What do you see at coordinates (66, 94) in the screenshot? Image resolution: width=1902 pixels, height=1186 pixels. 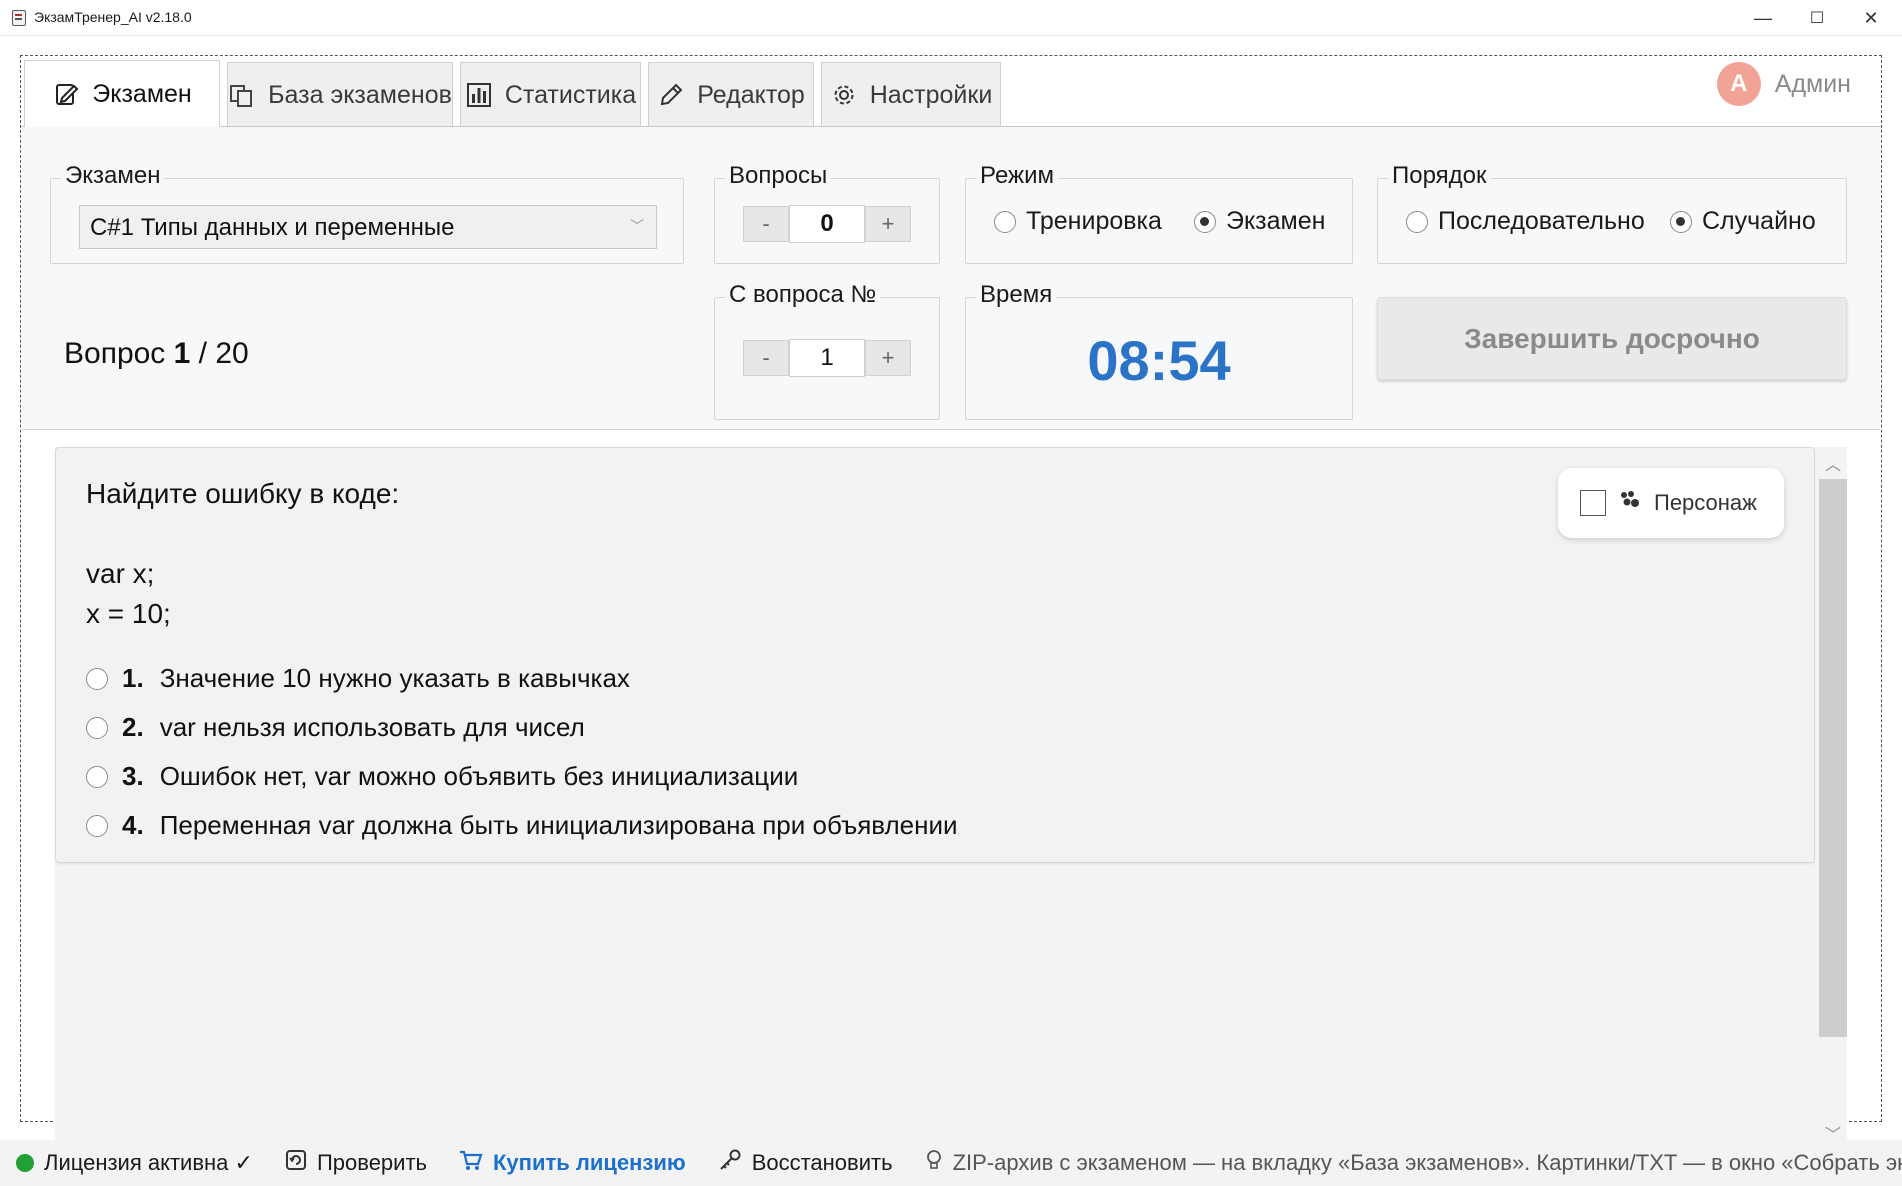 I see `edit-document-icon` at bounding box center [66, 94].